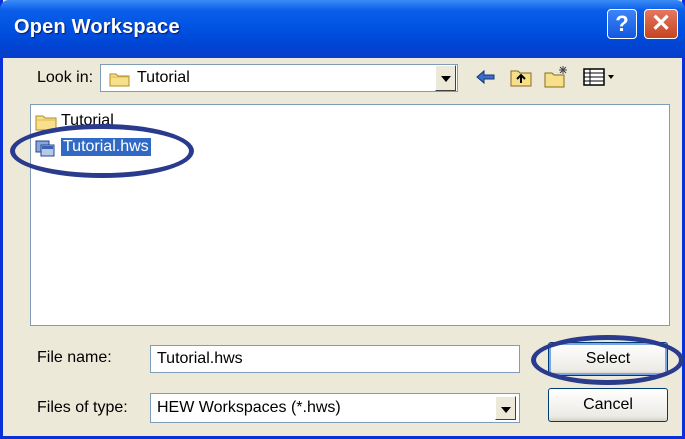 The height and width of the screenshot is (439, 685). I want to click on look-in-combo: Tutorial, so click(279, 78).